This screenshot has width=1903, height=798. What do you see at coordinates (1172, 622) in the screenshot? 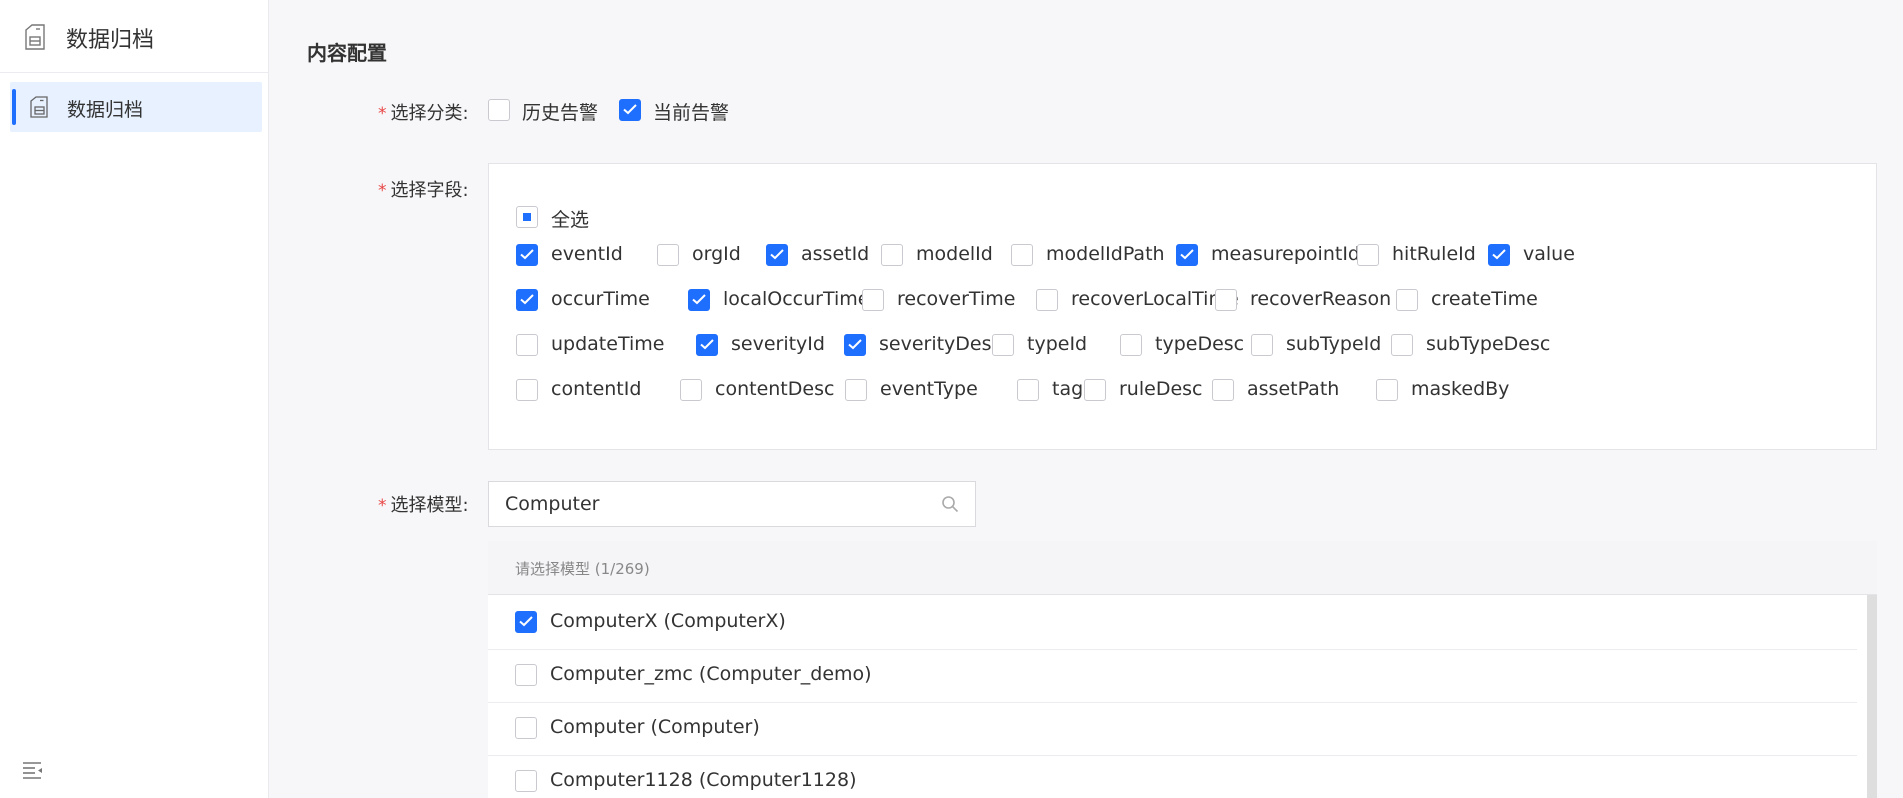
I see `model-list-item: ComputerX (ComputerX)` at bounding box center [1172, 622].